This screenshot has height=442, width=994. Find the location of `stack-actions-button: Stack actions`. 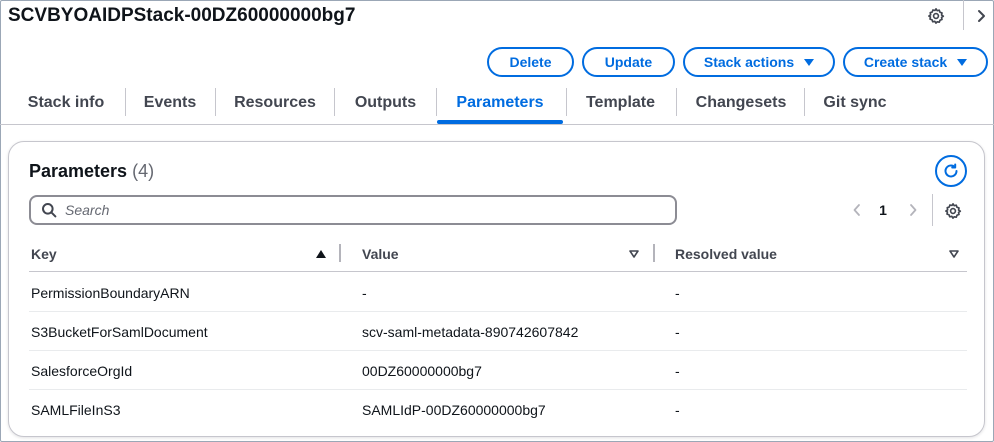

stack-actions-button: Stack actions is located at coordinates (759, 62).